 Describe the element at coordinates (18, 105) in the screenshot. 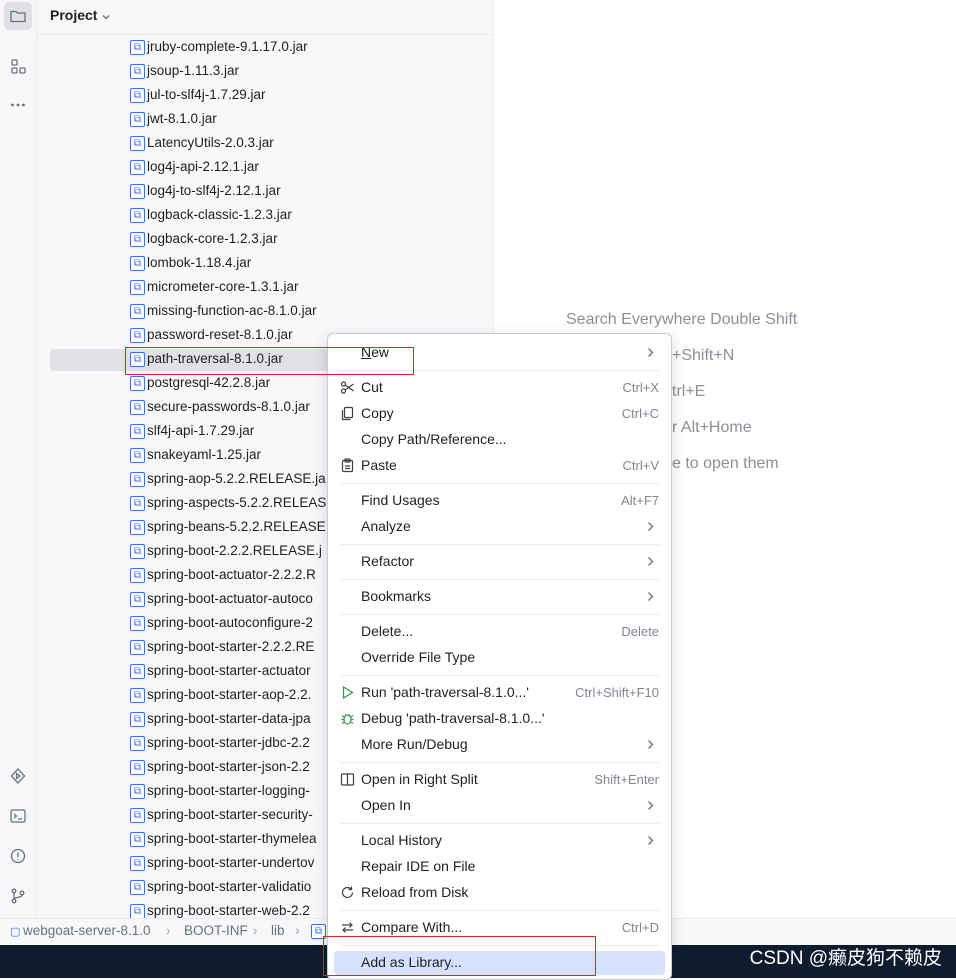

I see `more-icon` at that location.